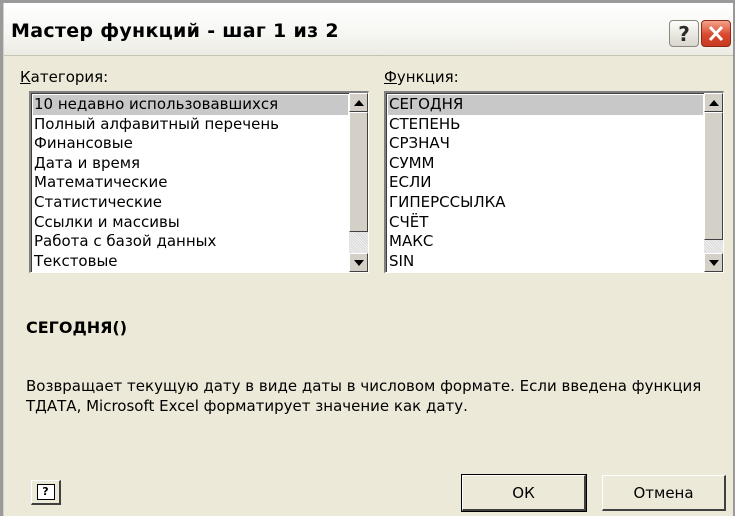 The height and width of the screenshot is (516, 735). Describe the element at coordinates (524, 493) in the screenshot. I see `ok-button: ОК` at that location.